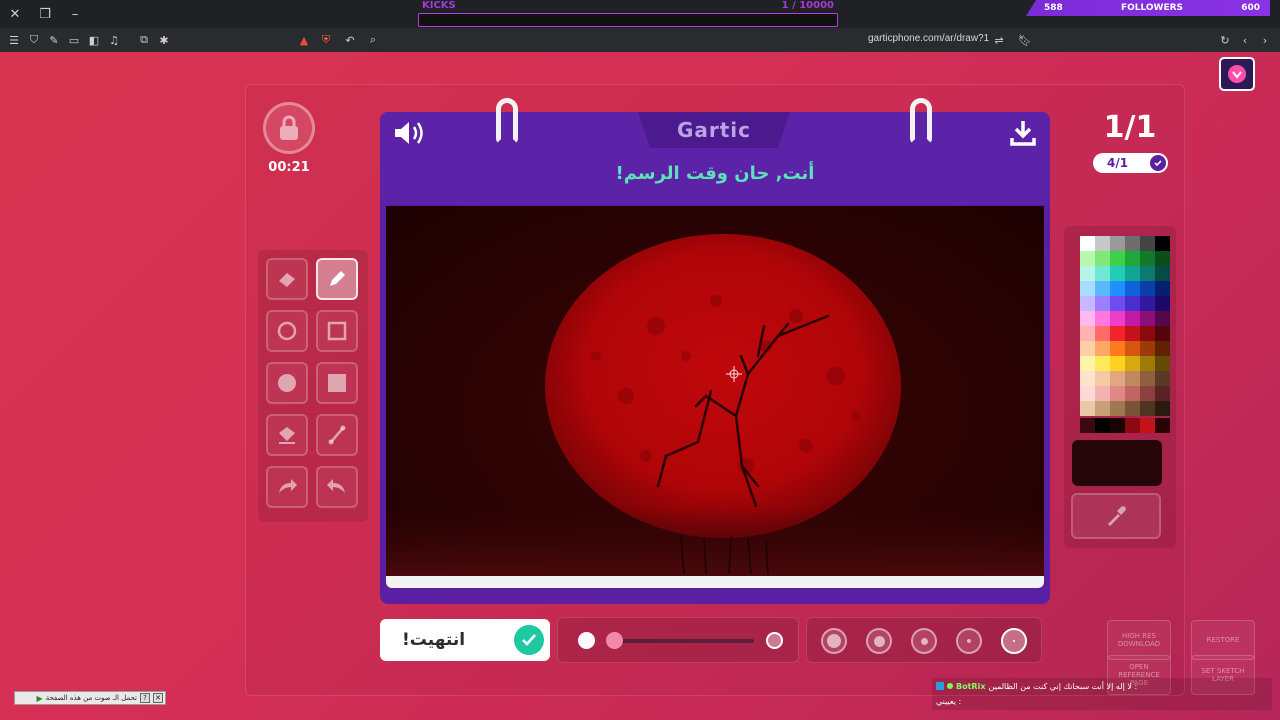 The image size is (1280, 720). I want to click on done-button: انتهيت!, so click(465, 640).